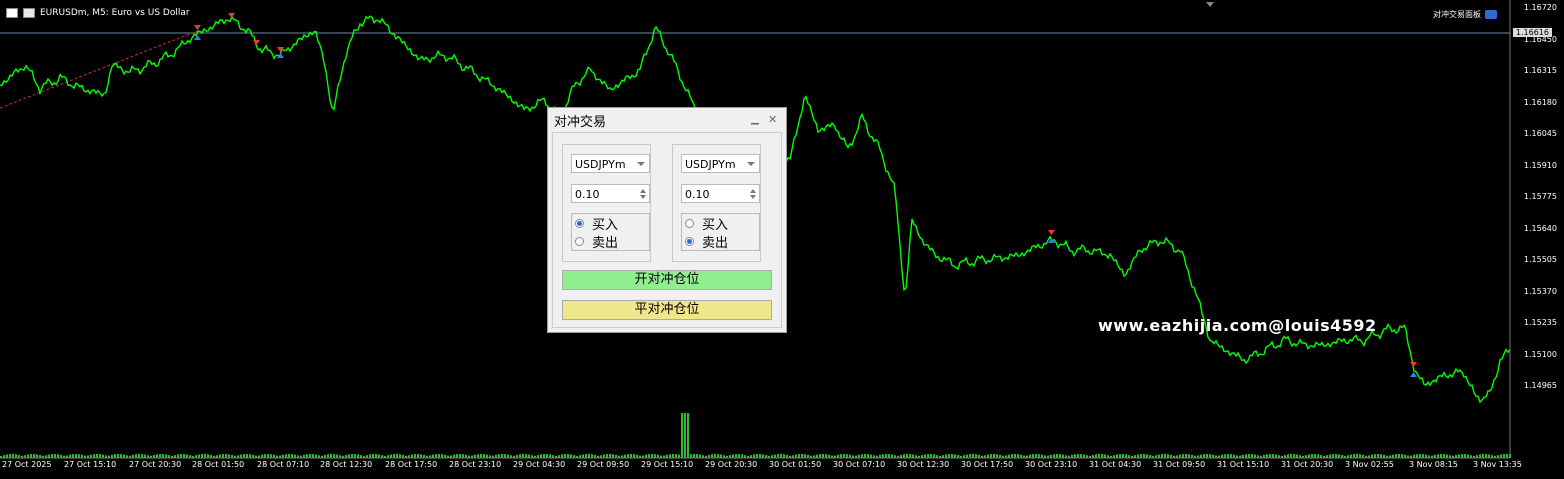 Image resolution: width=1564 pixels, height=479 pixels. Describe the element at coordinates (579, 241) in the screenshot. I see `radio-off-icon` at that location.